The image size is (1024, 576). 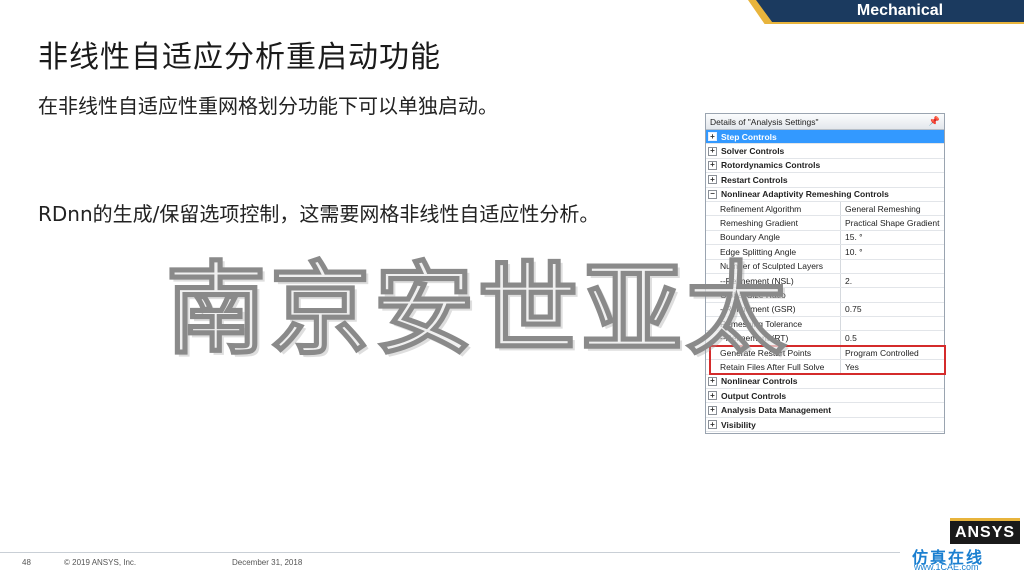 What do you see at coordinates (934, 121) in the screenshot?
I see `pin-icon: 📌` at bounding box center [934, 121].